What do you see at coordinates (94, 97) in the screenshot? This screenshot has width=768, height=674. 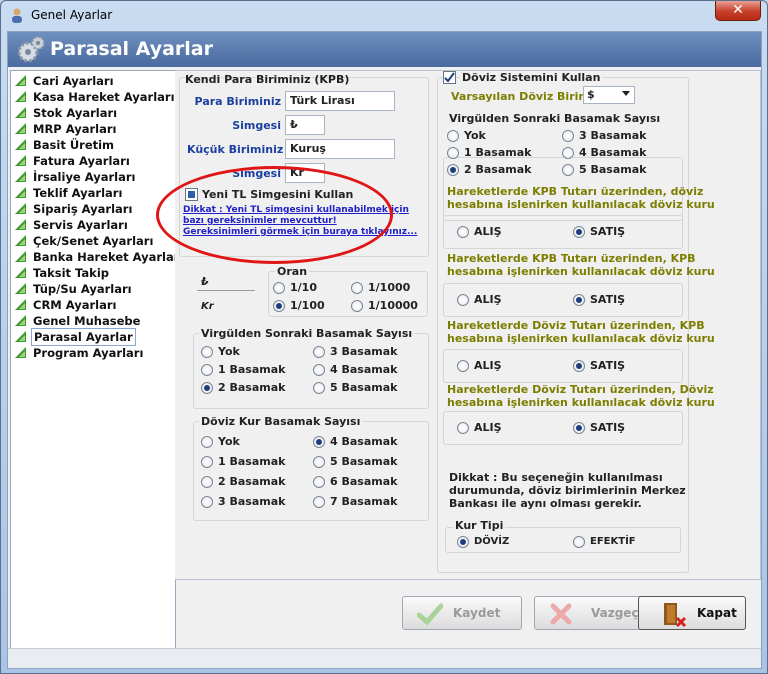 I see `sidebar-item-kasa: Kasa Hareket Ayarları` at bounding box center [94, 97].